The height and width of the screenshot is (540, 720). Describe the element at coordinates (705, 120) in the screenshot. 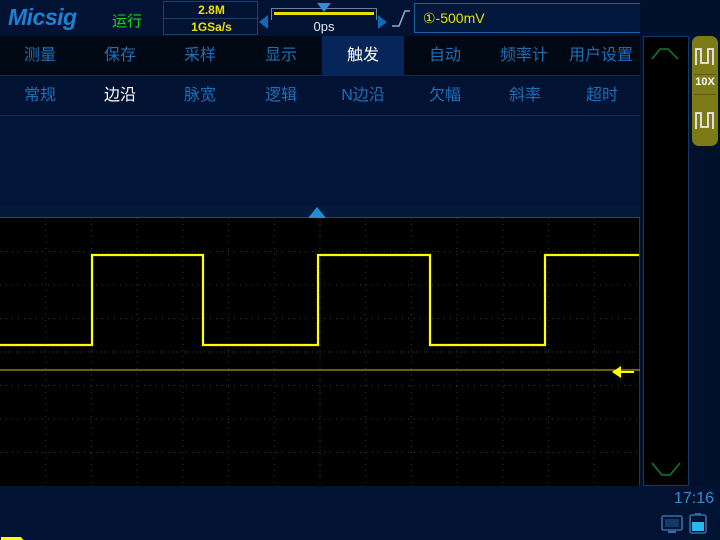

I see `pulse-icon-bottom` at that location.